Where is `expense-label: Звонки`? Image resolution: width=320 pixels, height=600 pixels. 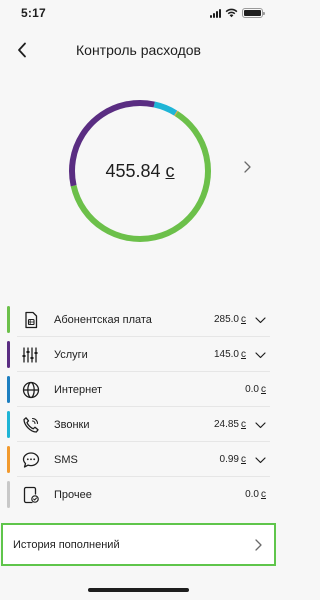 expense-label: Звонки is located at coordinates (72, 424).